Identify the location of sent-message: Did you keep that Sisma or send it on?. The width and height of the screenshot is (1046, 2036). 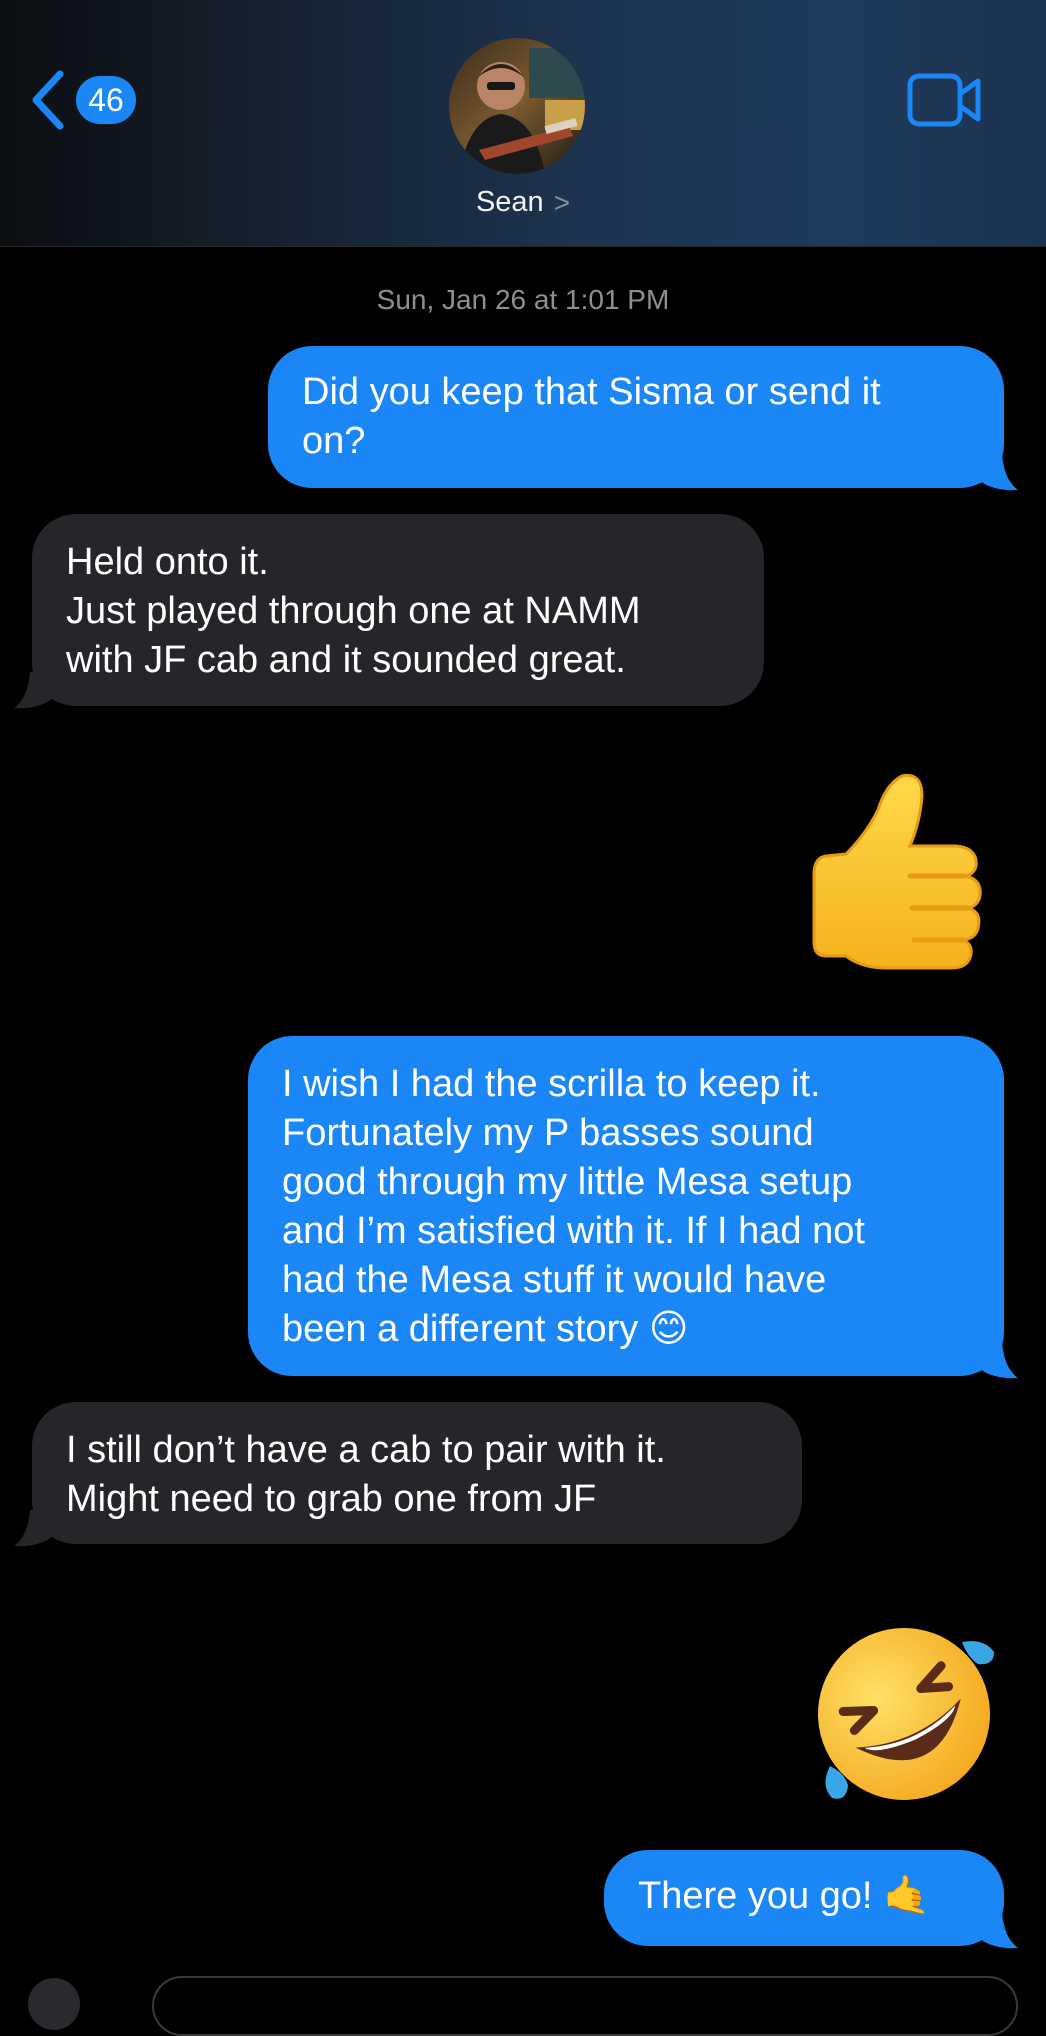
(636, 417).